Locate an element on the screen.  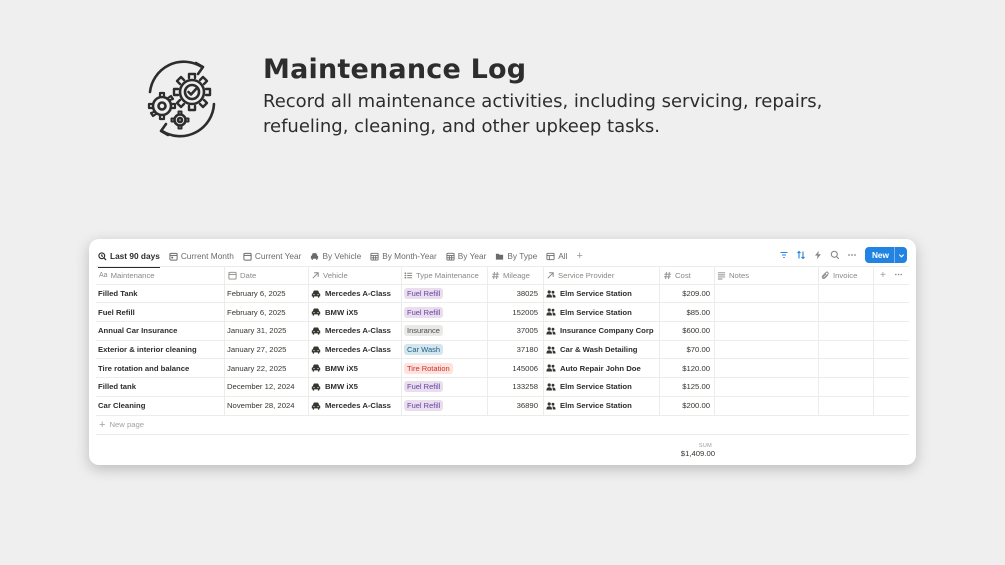
tab-by-type: By Type is located at coordinates (516, 256).